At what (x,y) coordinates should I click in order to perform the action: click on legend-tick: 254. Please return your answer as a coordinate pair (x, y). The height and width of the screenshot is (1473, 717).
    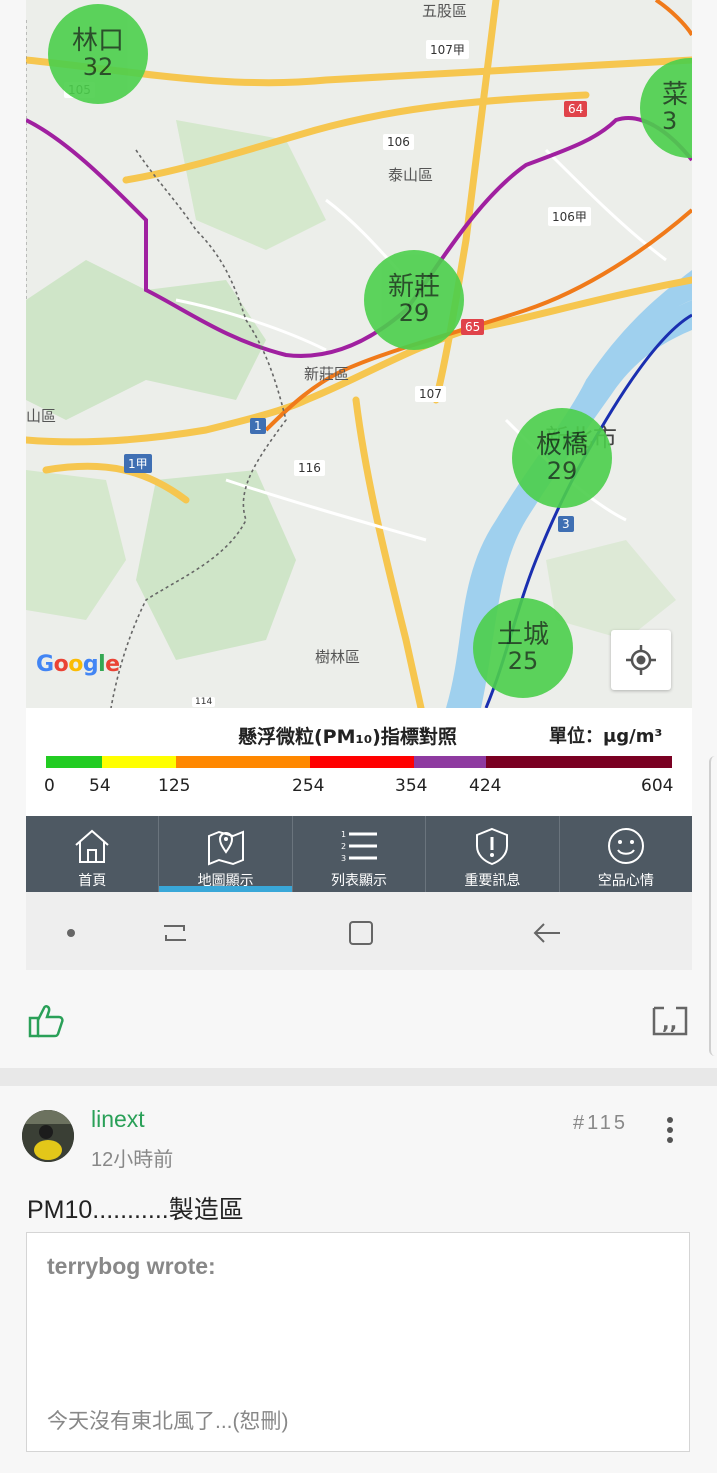
    Looking at the image, I should click on (308, 786).